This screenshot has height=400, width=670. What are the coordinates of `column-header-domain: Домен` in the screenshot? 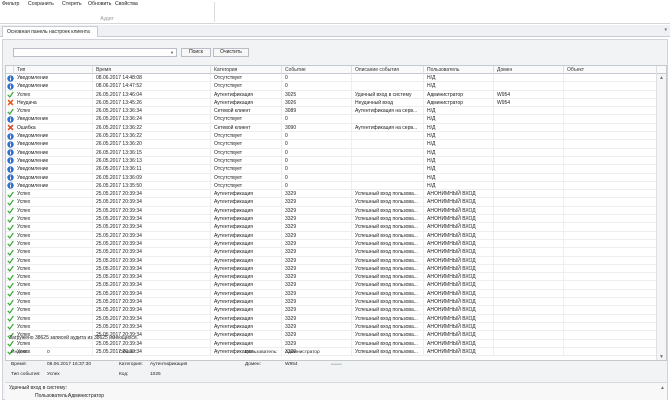 It's located at (529, 70).